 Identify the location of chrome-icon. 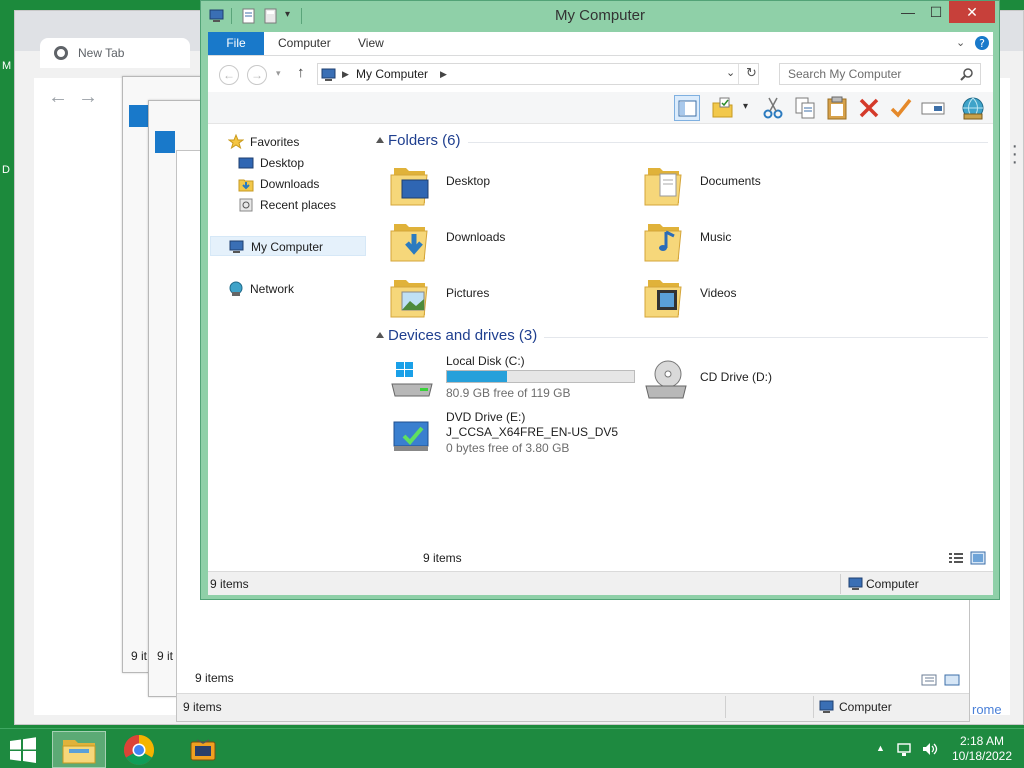
(139, 750).